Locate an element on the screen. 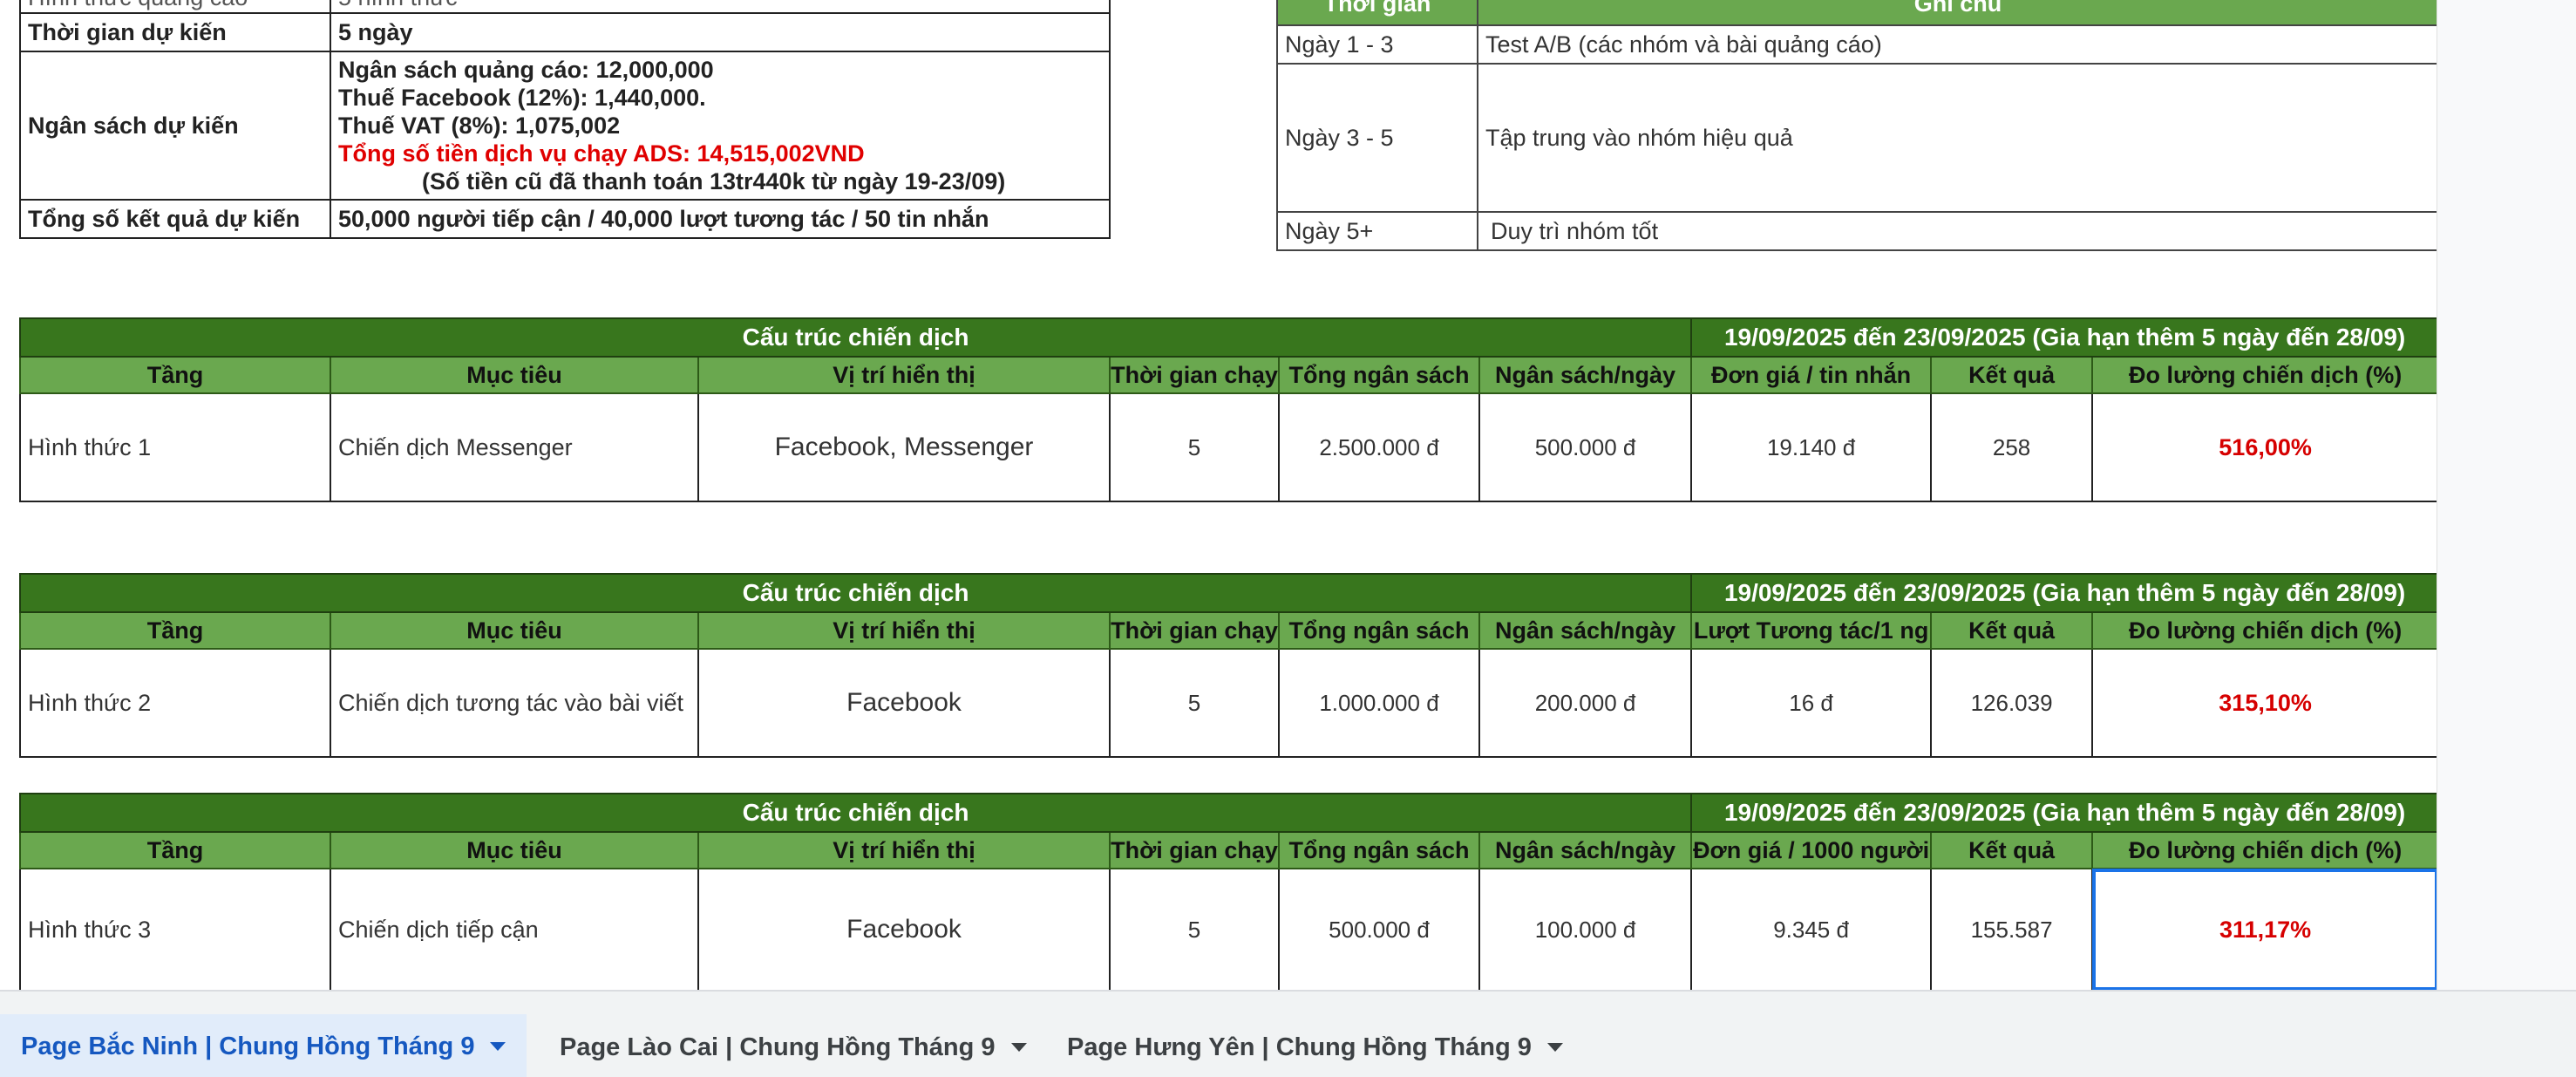 The height and width of the screenshot is (1077, 2576). cell-measure: 516,00% is located at coordinates (2264, 447).